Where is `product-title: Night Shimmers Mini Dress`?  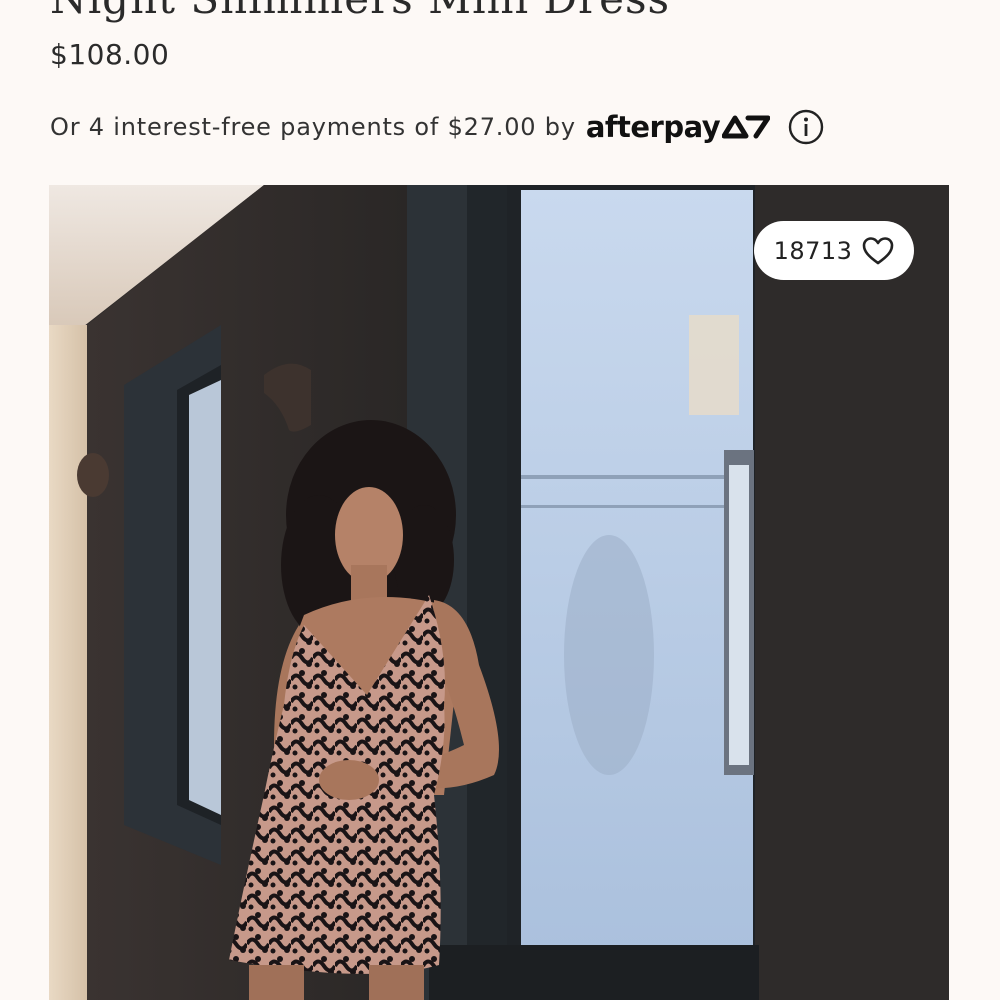
product-title: Night Shimmers Mini Dress is located at coordinates (360, 11).